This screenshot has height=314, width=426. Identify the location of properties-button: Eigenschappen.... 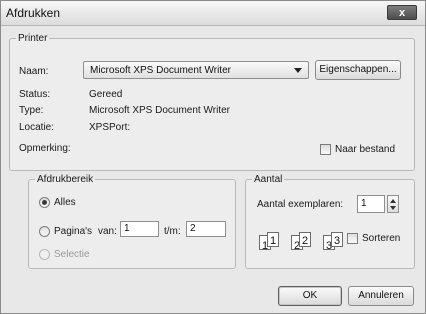
(358, 70).